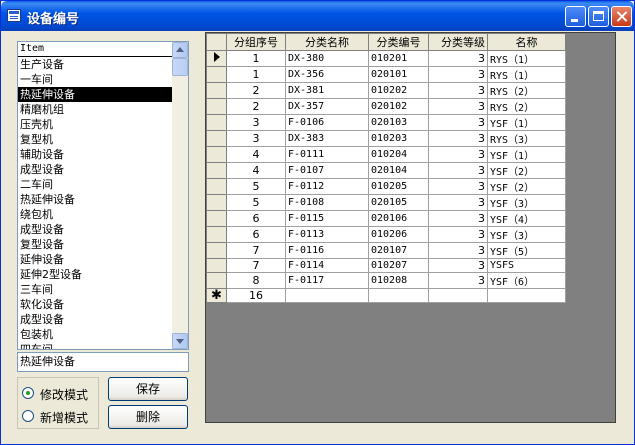 The width and height of the screenshot is (635, 445). I want to click on table-row: 5 F-0112 010205 3 YSF（2）, so click(386, 186).